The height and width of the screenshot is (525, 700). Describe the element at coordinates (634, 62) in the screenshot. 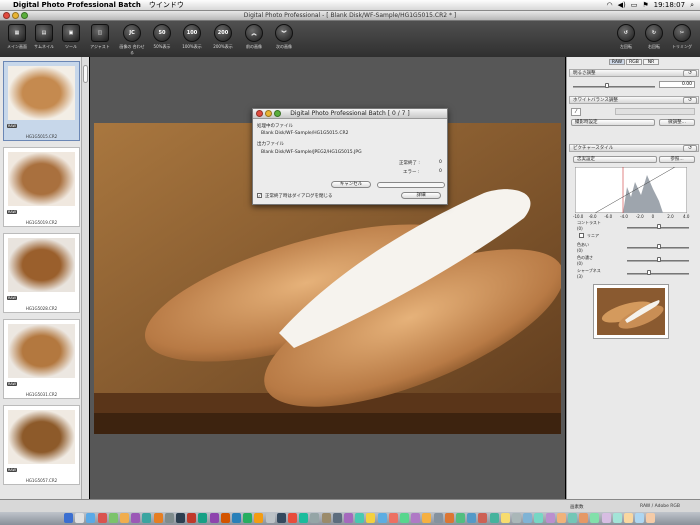

I see `tab-rgb: RGB` at that location.